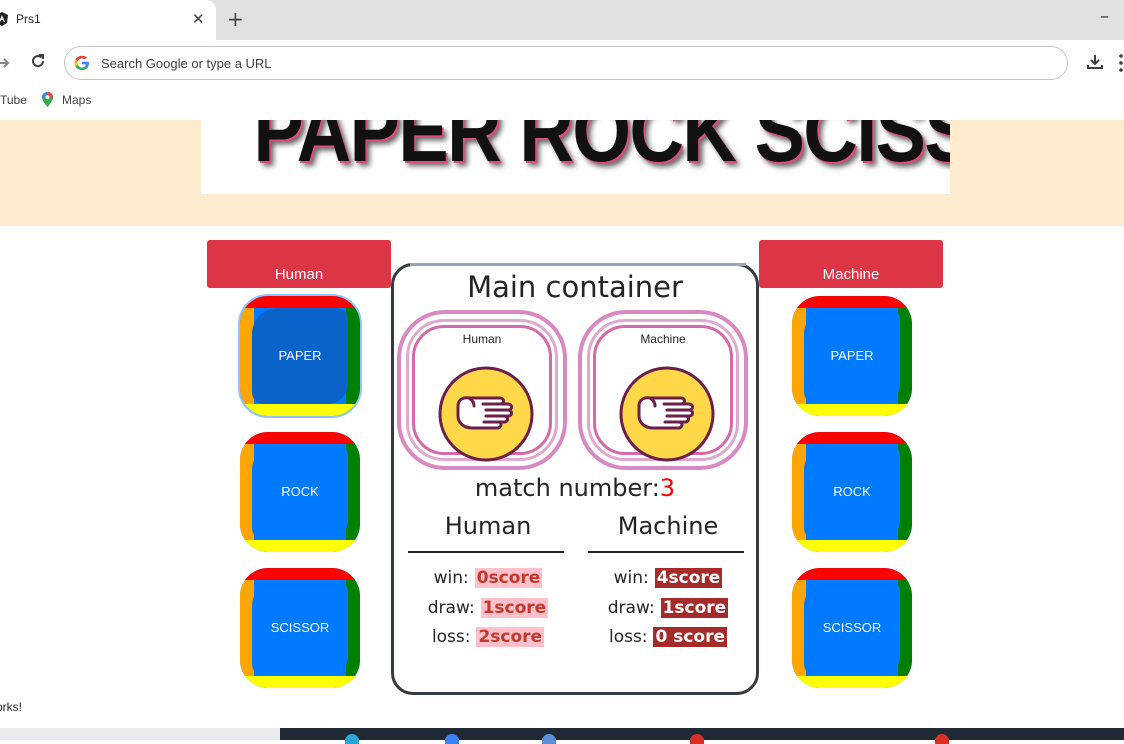 The image size is (1124, 744). I want to click on human-win-value: 0score, so click(508, 578).